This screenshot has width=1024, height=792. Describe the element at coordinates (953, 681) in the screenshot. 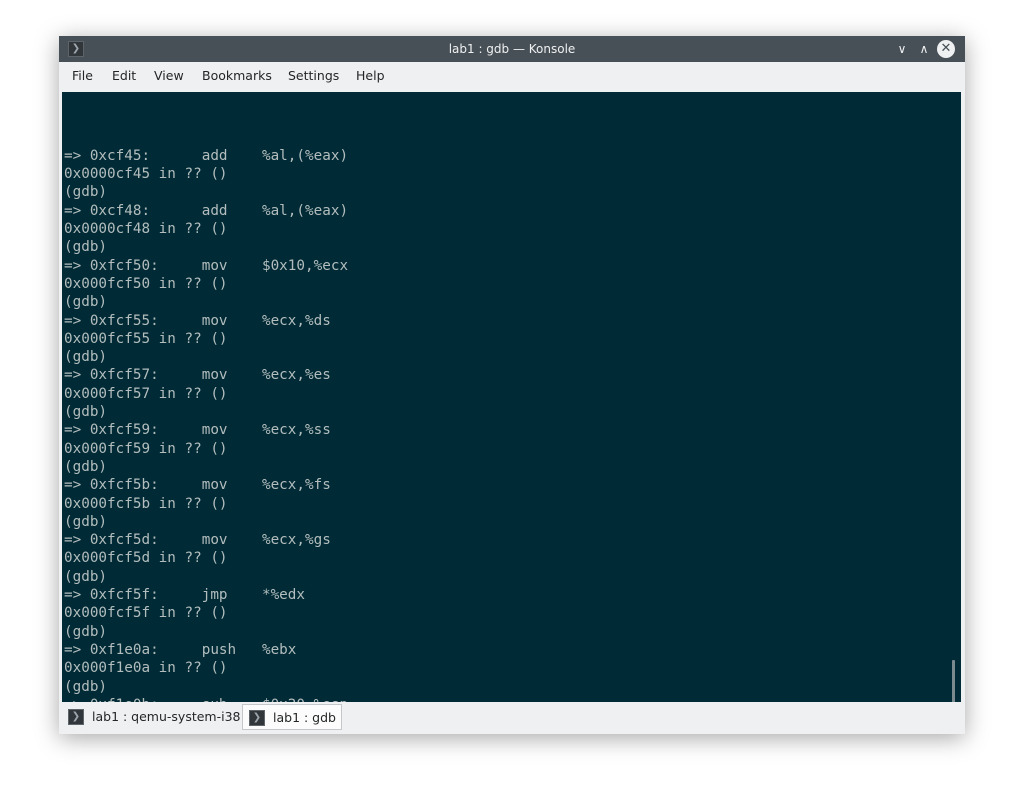

I see `scrollbar` at that location.